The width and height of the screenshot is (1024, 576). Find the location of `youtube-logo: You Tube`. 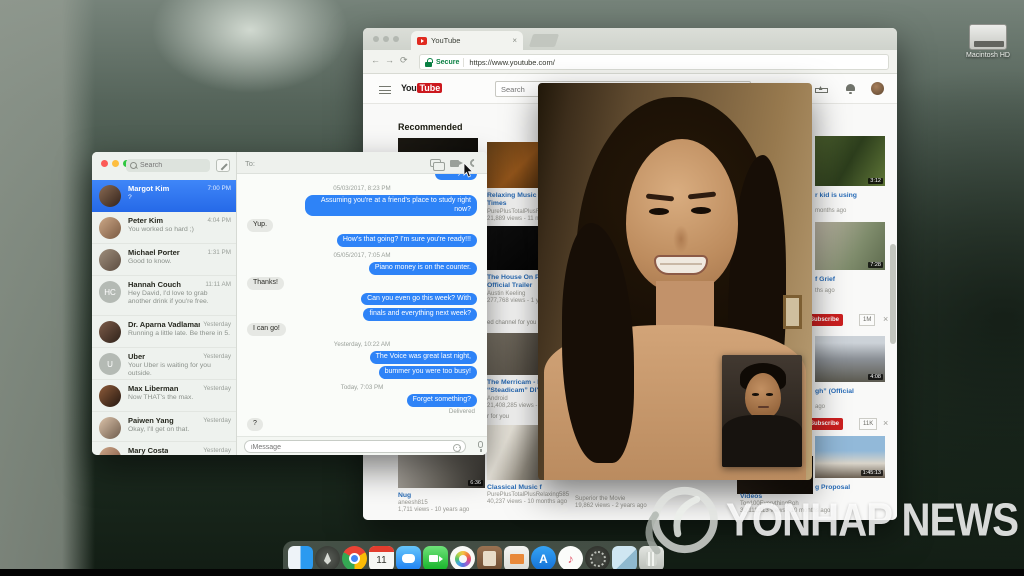

youtube-logo: You Tube is located at coordinates (422, 88).